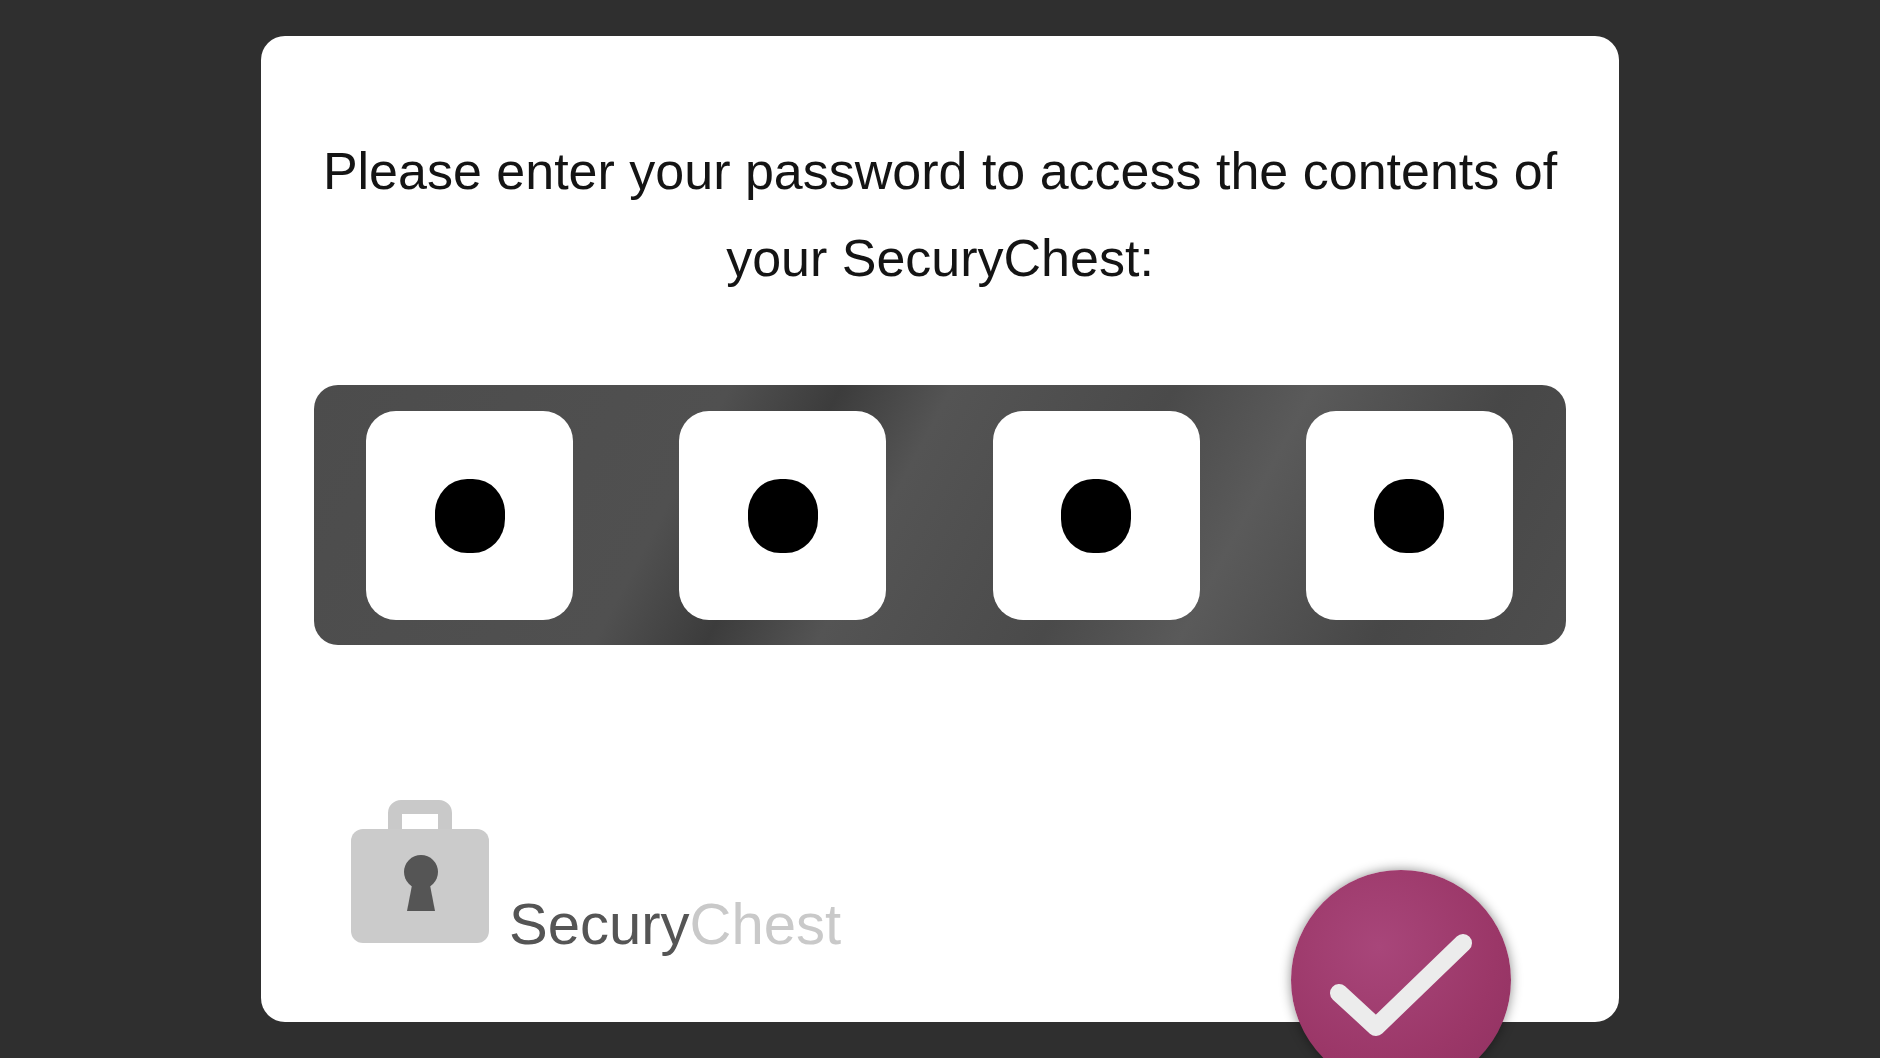 The height and width of the screenshot is (1058, 1880). I want to click on checkmark-icon, so click(1401, 985).